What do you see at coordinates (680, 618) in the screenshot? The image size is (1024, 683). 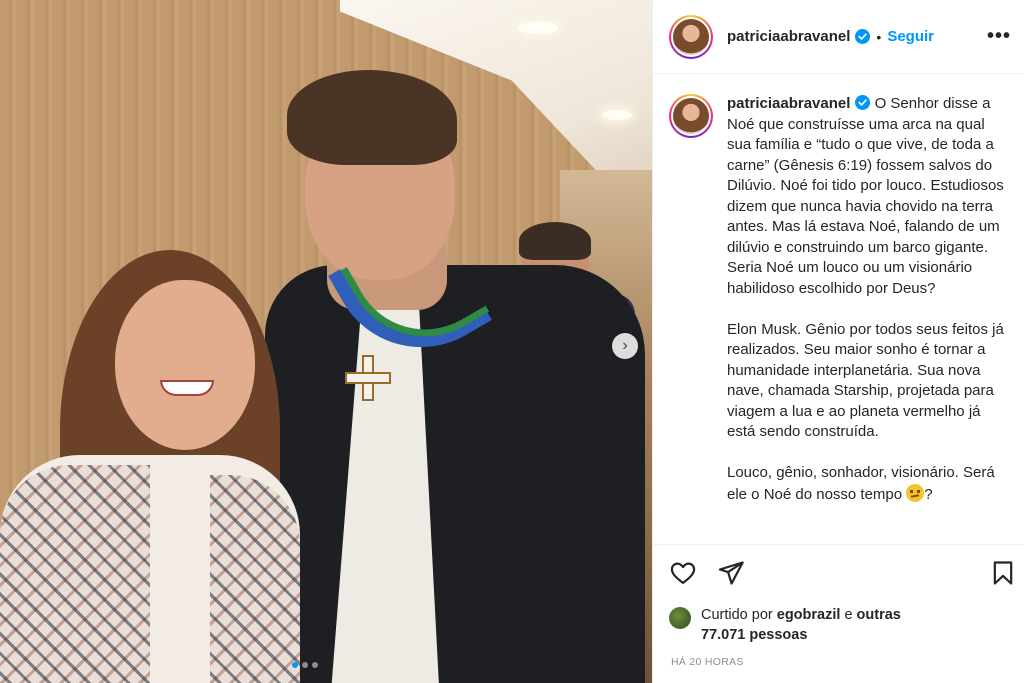 I see `liker-avatar` at bounding box center [680, 618].